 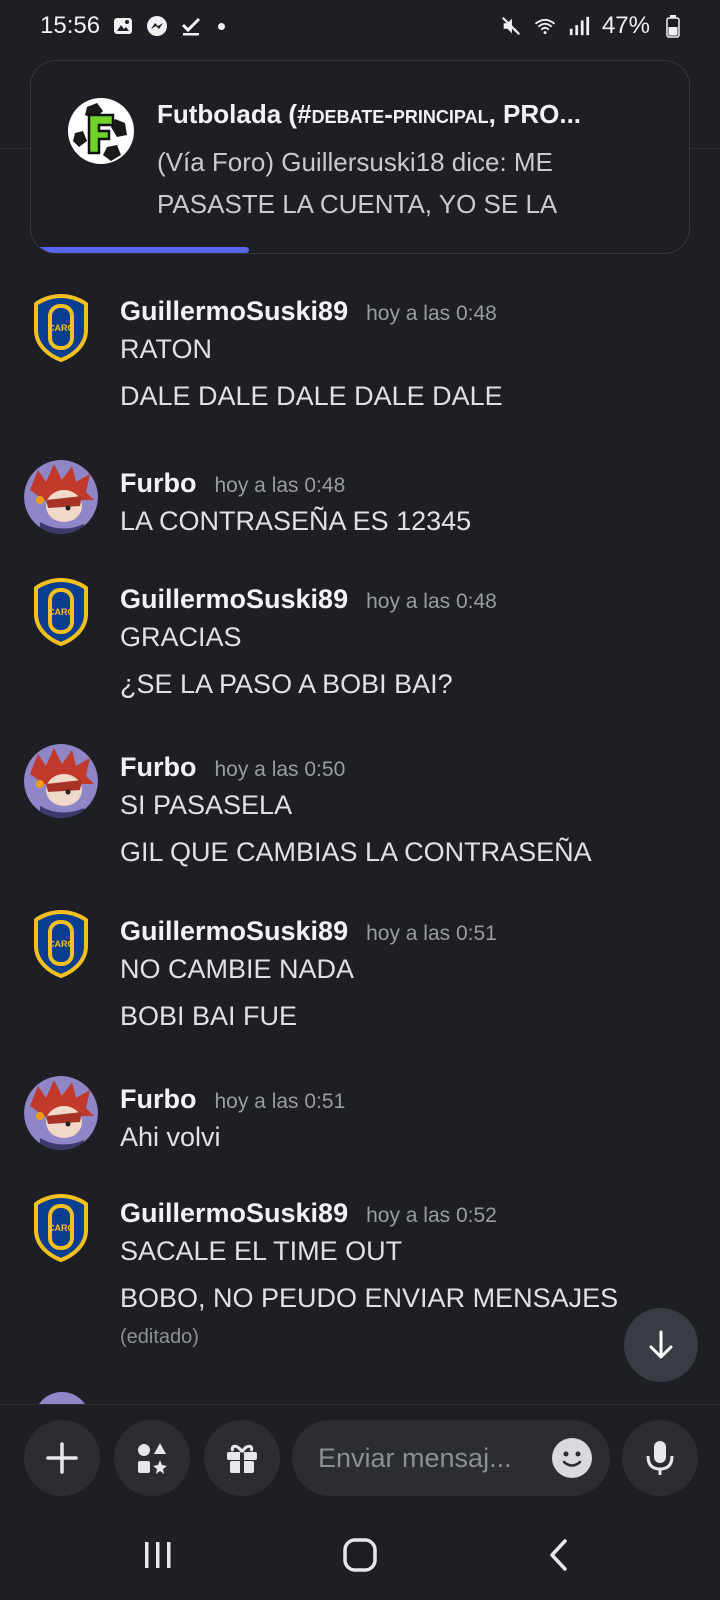 I want to click on message-input-container, so click(x=451, y=1458).